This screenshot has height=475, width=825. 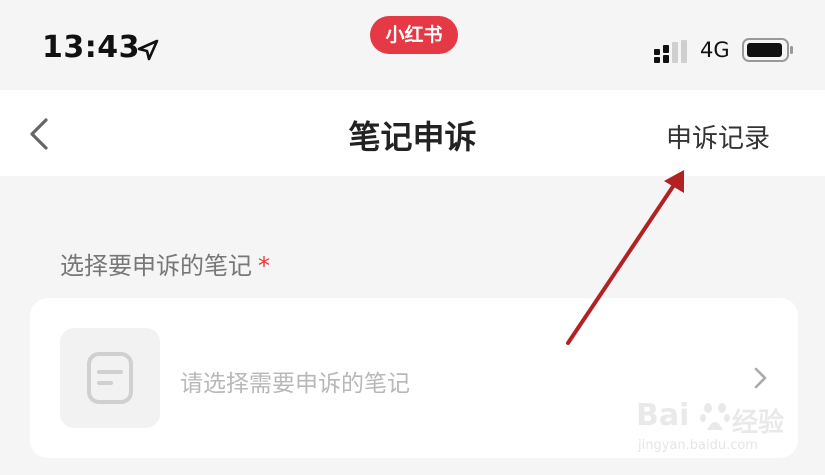 I want to click on watermark-brand: Bai, so click(x=663, y=415).